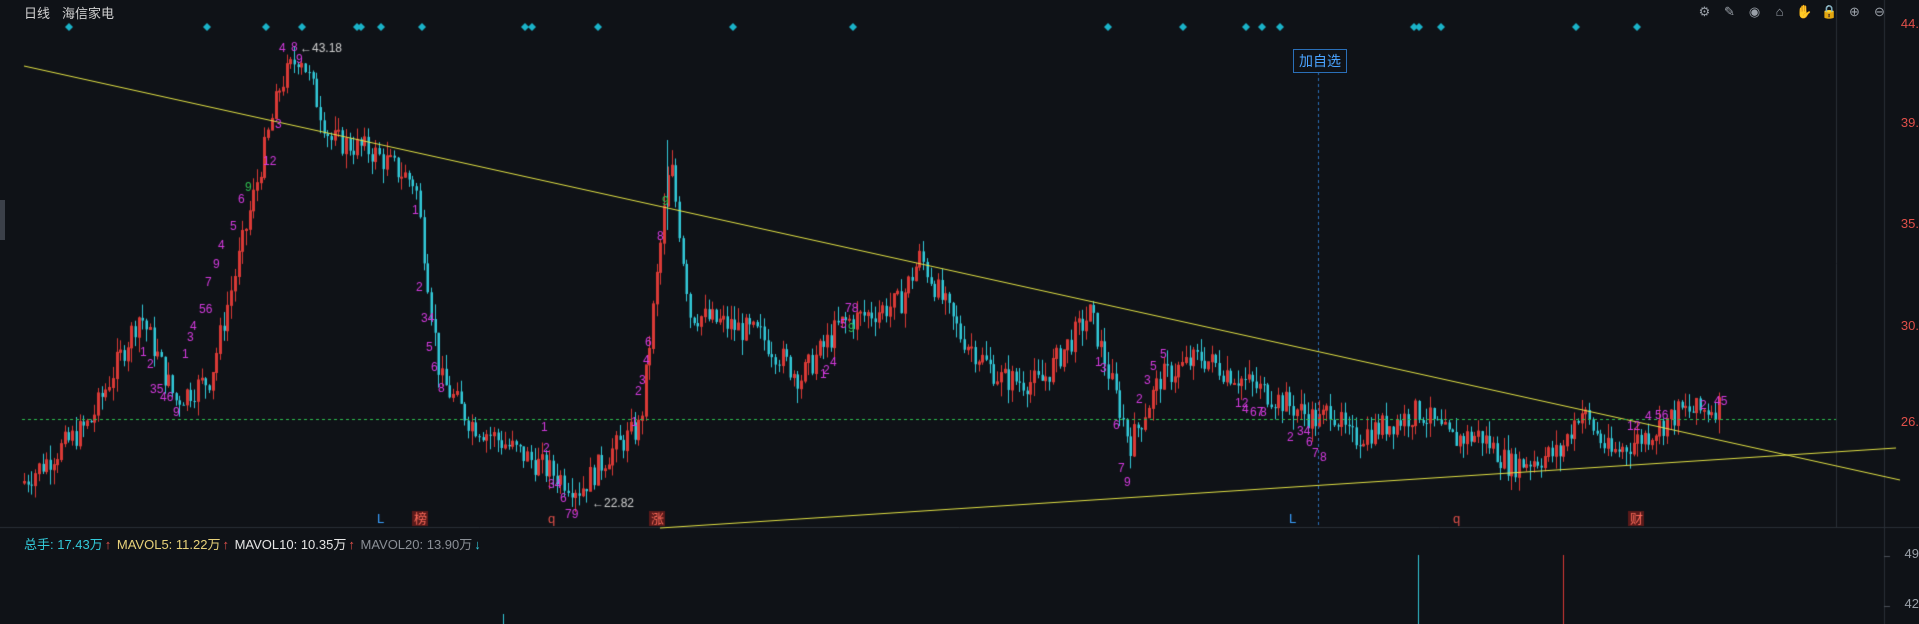 Image resolution: width=1919 pixels, height=624 pixels. I want to click on mavol10: MAVOL10: 10.35万, so click(290, 544).